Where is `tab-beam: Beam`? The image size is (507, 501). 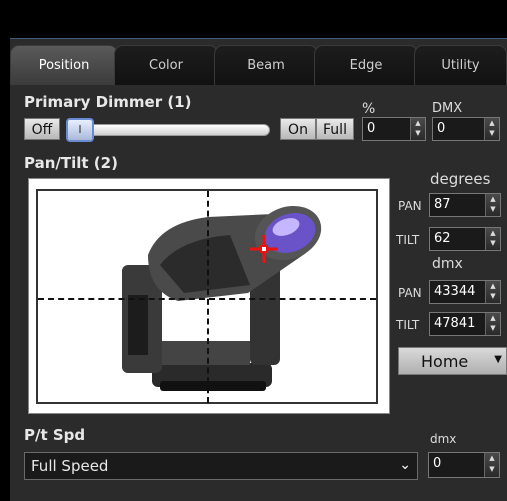
tab-beam: Beam is located at coordinates (266, 65).